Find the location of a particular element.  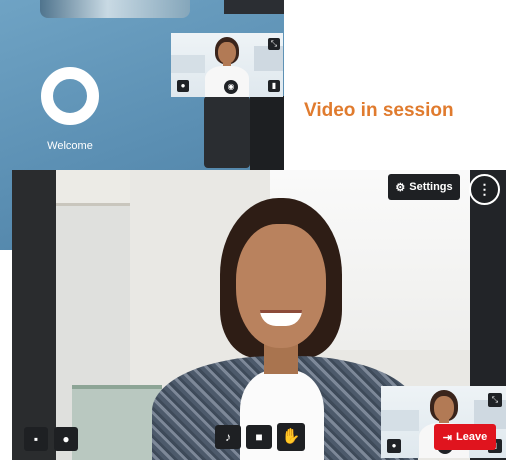

exit-icon: ⇥ is located at coordinates (447, 437).